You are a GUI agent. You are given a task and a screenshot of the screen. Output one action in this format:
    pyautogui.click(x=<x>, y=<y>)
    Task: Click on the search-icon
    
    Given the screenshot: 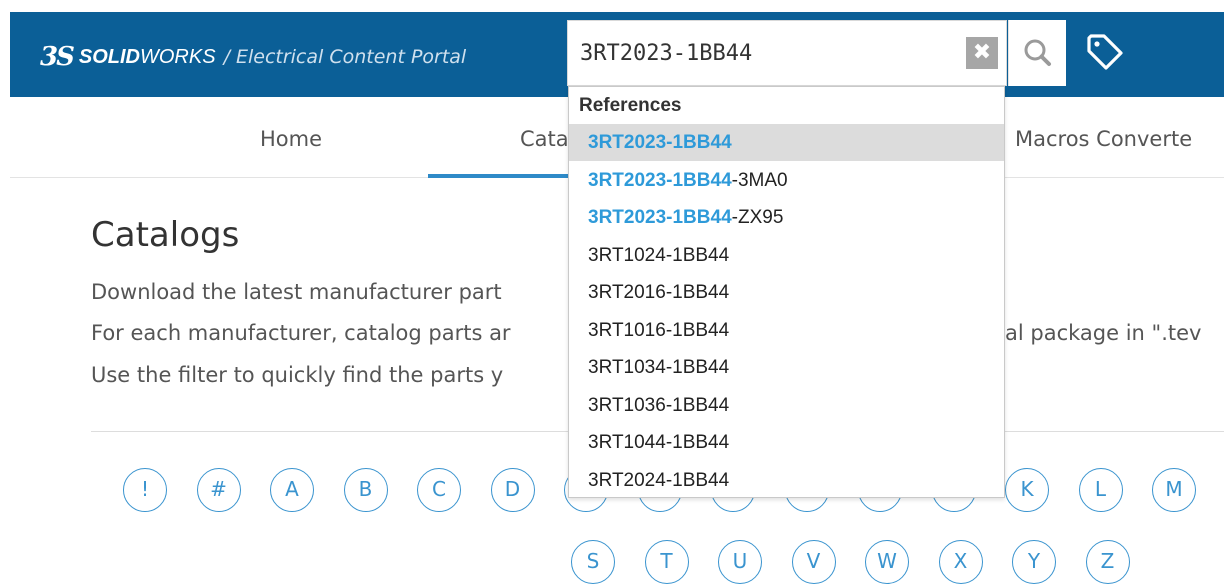 What is the action you would take?
    pyautogui.click(x=1037, y=52)
    